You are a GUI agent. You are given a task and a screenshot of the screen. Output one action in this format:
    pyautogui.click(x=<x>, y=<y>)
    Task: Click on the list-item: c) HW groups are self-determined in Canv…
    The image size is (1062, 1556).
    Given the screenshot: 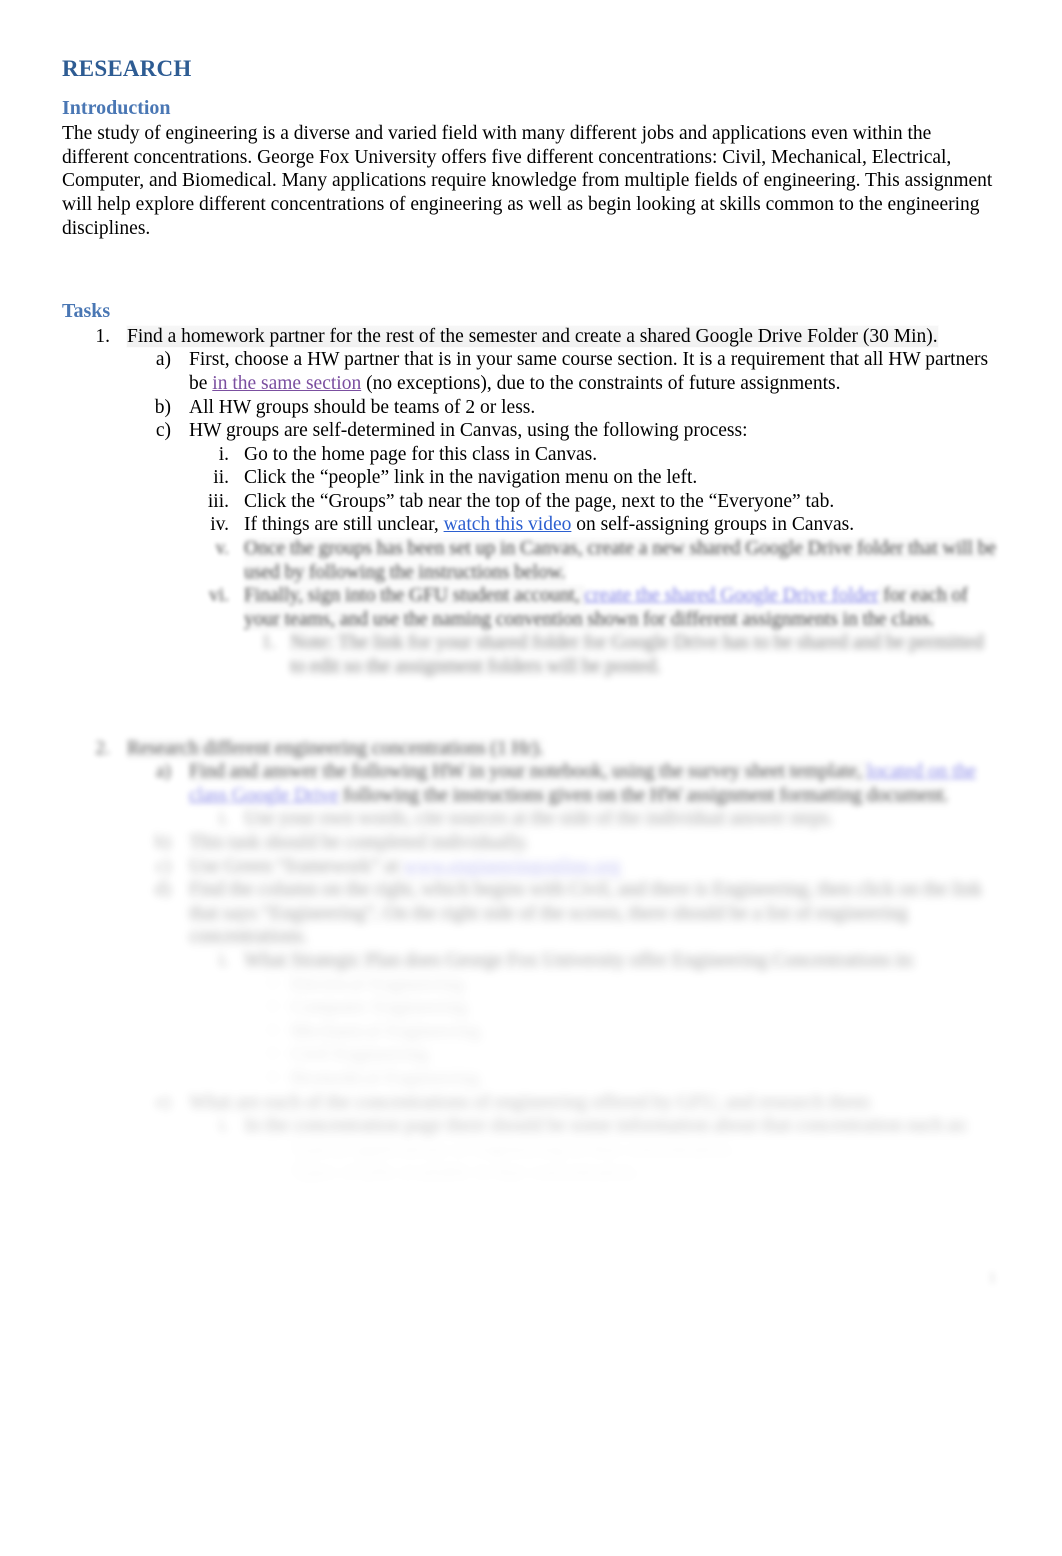 What is the action you would take?
    pyautogui.click(x=563, y=549)
    